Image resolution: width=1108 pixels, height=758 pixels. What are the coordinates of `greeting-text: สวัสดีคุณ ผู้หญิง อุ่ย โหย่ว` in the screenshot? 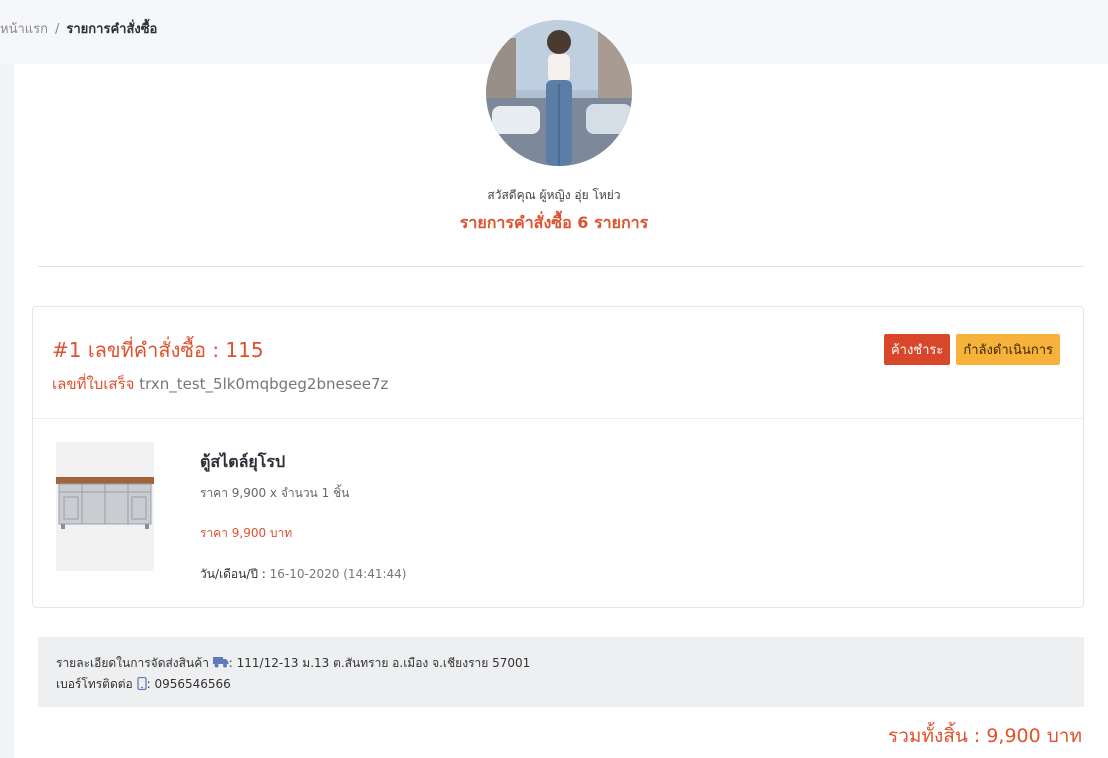 It's located at (554, 195).